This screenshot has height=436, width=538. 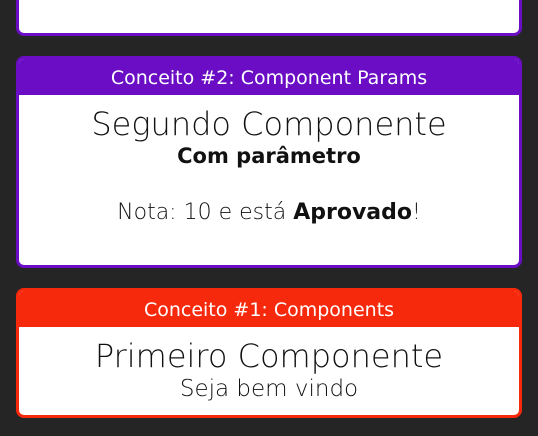 What do you see at coordinates (269, 18) in the screenshot?
I see `previous-card` at bounding box center [269, 18].